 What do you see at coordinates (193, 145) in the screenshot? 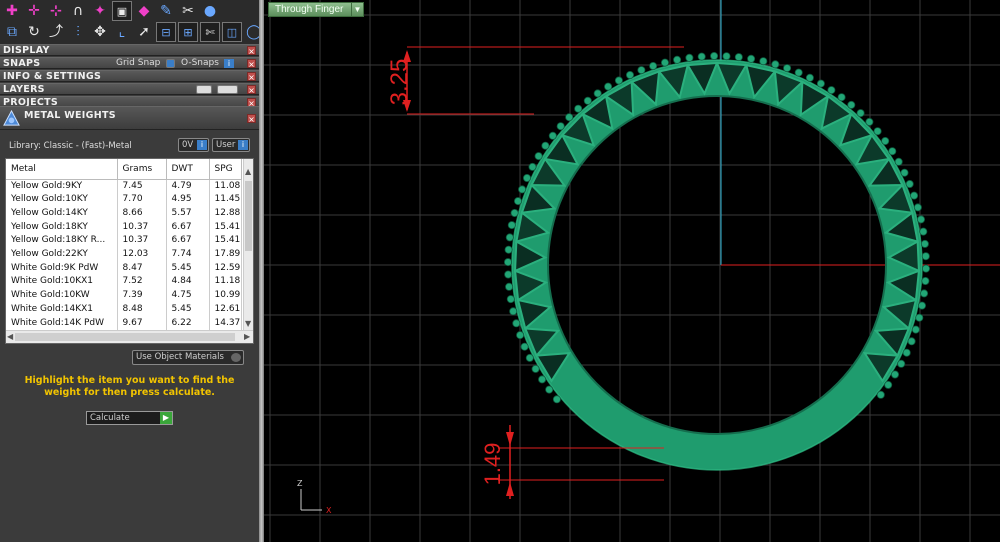
I see `ov-button: 0V i` at bounding box center [193, 145].